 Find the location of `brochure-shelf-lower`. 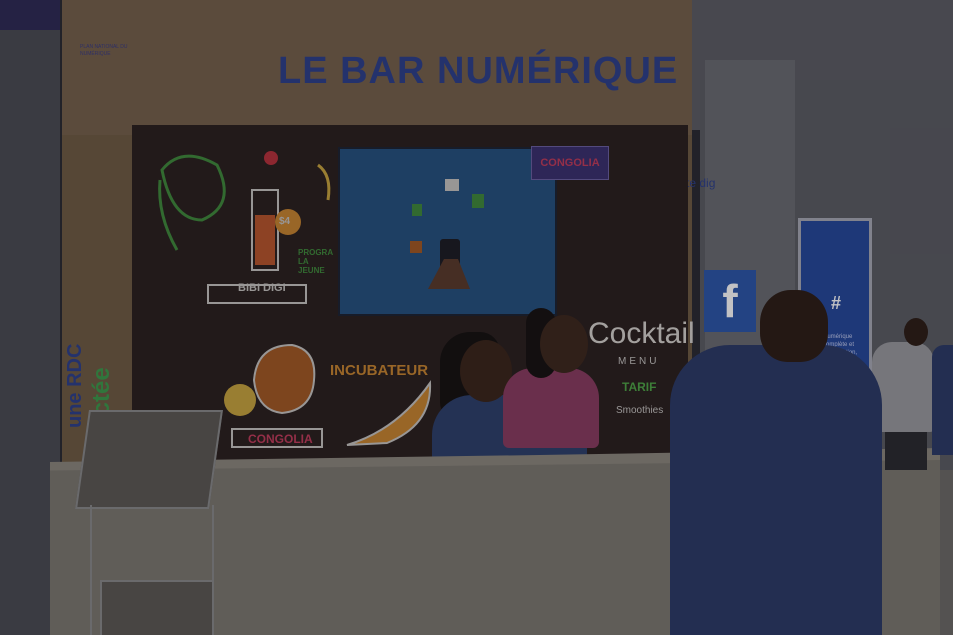

brochure-shelf-lower is located at coordinates (157, 607).